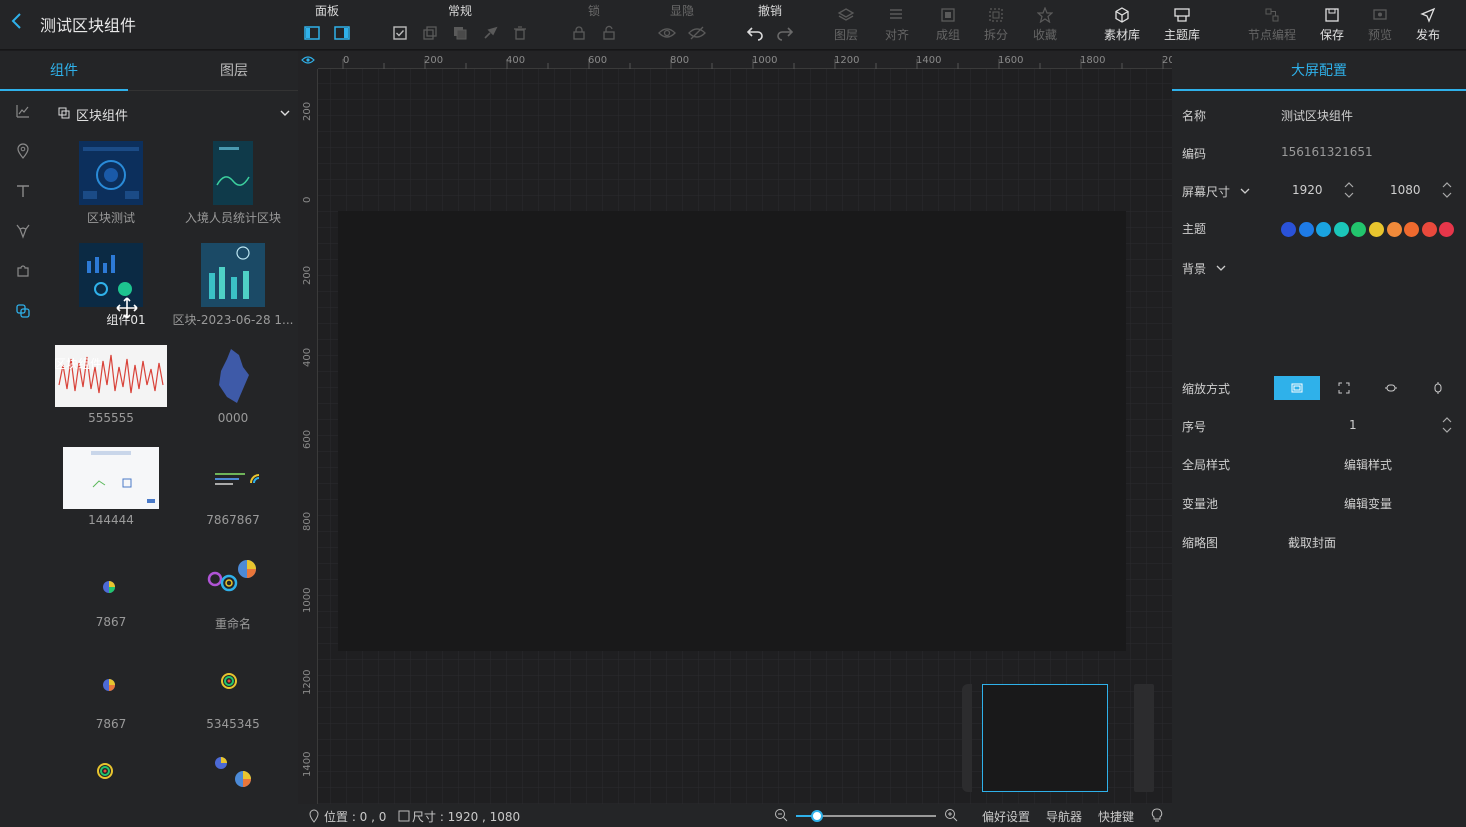  I want to click on fullscreen-icon, so click(1344, 388).